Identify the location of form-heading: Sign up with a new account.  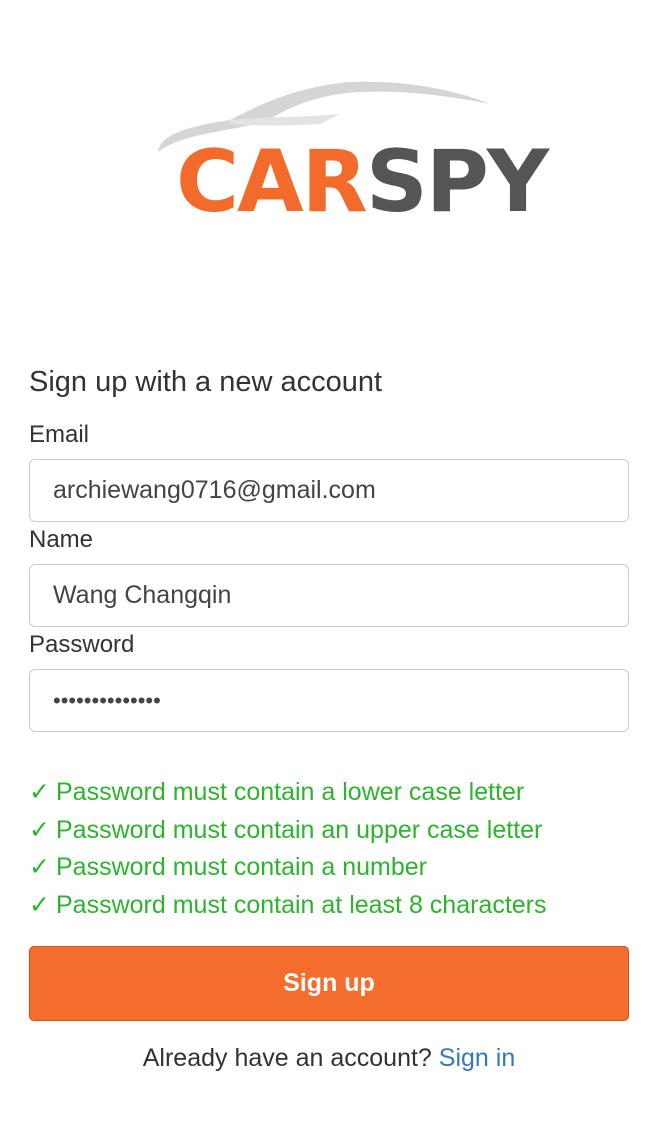
(206, 382).